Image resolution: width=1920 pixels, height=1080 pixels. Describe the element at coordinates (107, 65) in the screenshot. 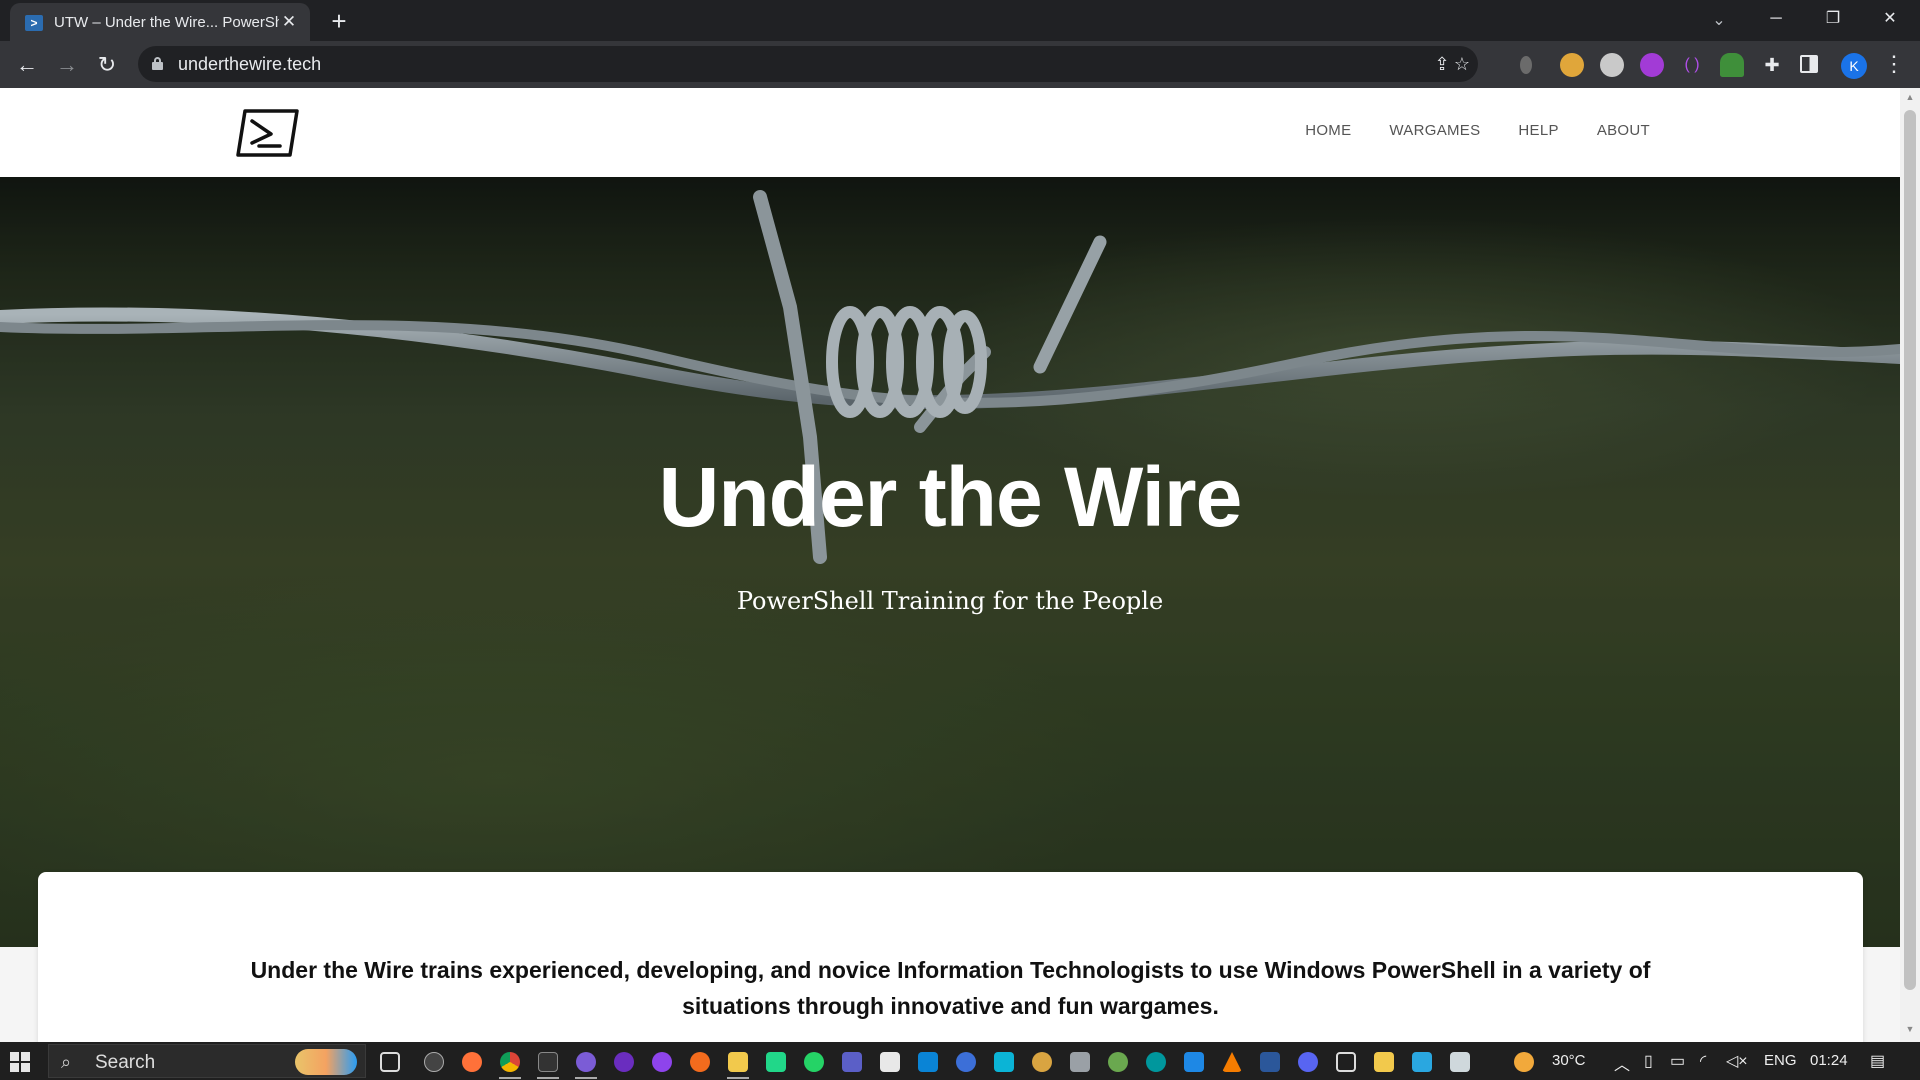

I see `reload-icon: ↻` at that location.